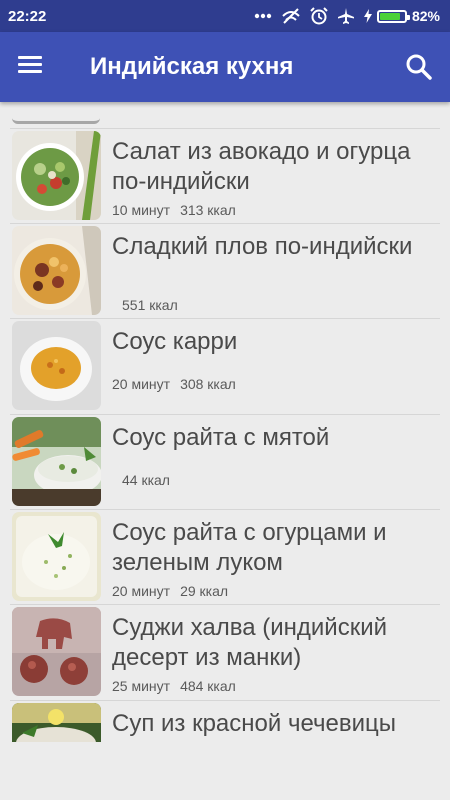 Image resolution: width=450 pixels, height=800 pixels. Describe the element at coordinates (250, 642) in the screenshot. I see `recipe-name: Суджи халва (индийский десерт из манки)` at that location.